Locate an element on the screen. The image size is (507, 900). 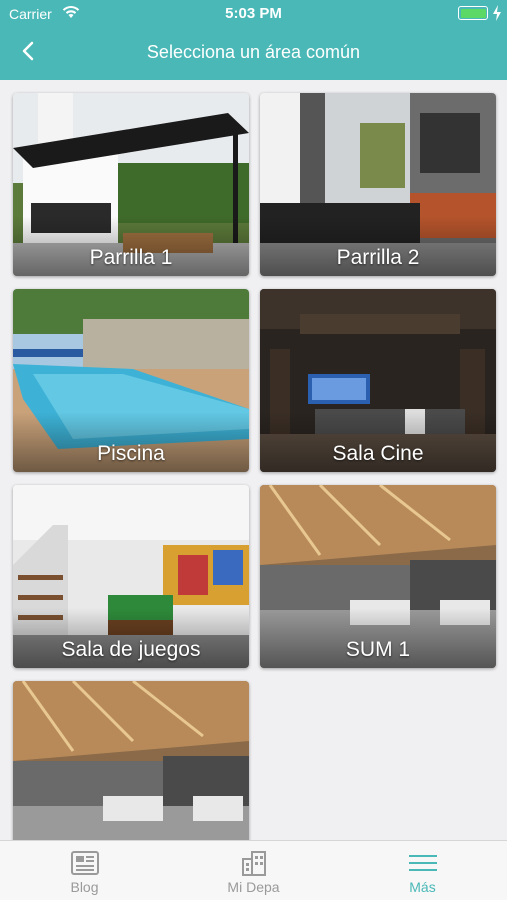
tab-label: Blog is located at coordinates (84, 887).